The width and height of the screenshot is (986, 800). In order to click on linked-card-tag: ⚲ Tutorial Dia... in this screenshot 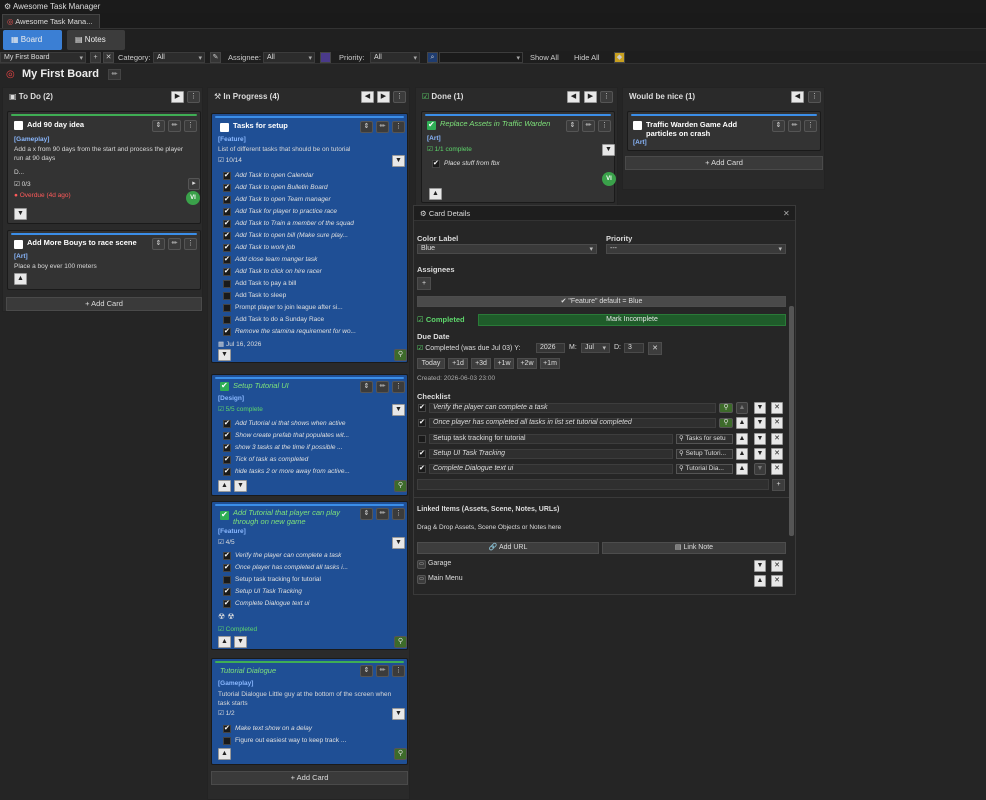, I will do `click(704, 469)`.